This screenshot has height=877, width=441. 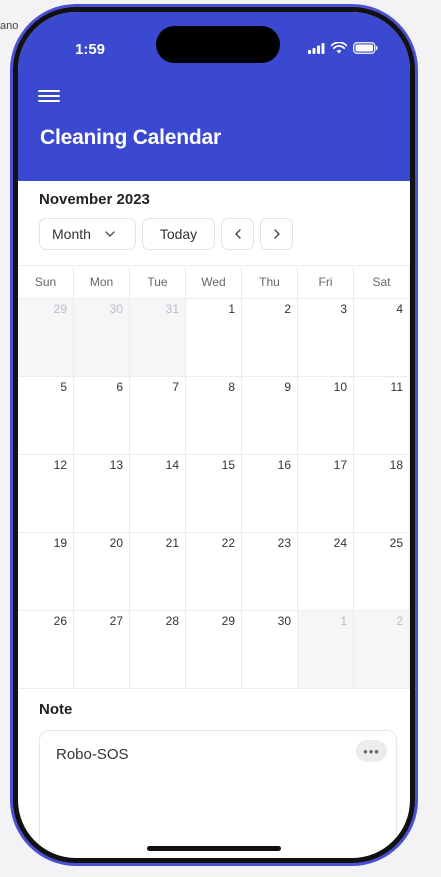 I want to click on note-card: Robo-SOS •••, so click(x=218, y=794).